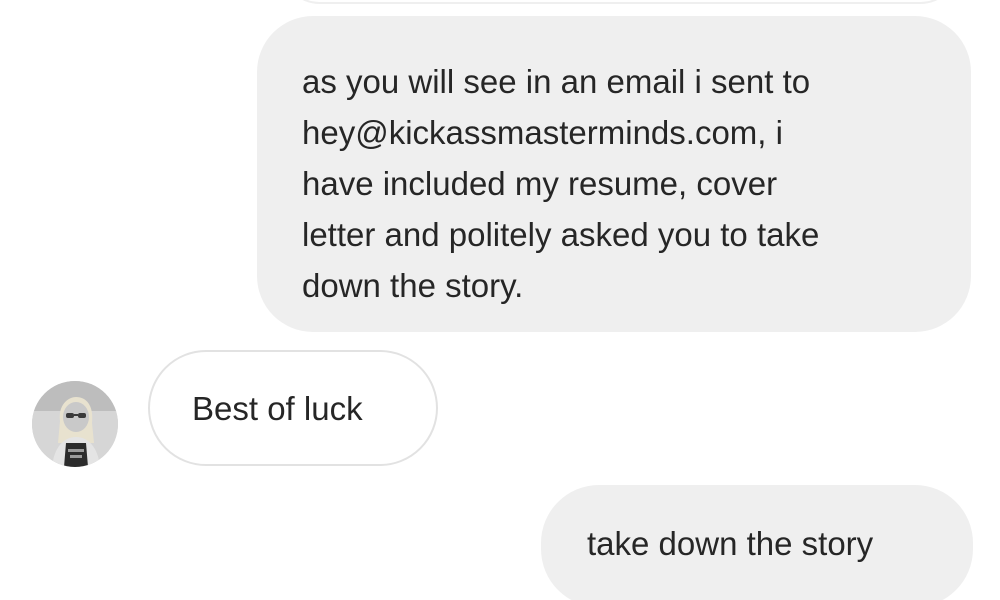  Describe the element at coordinates (561, 234) in the screenshot. I see `message-line: letter and politely asked you to take` at that location.